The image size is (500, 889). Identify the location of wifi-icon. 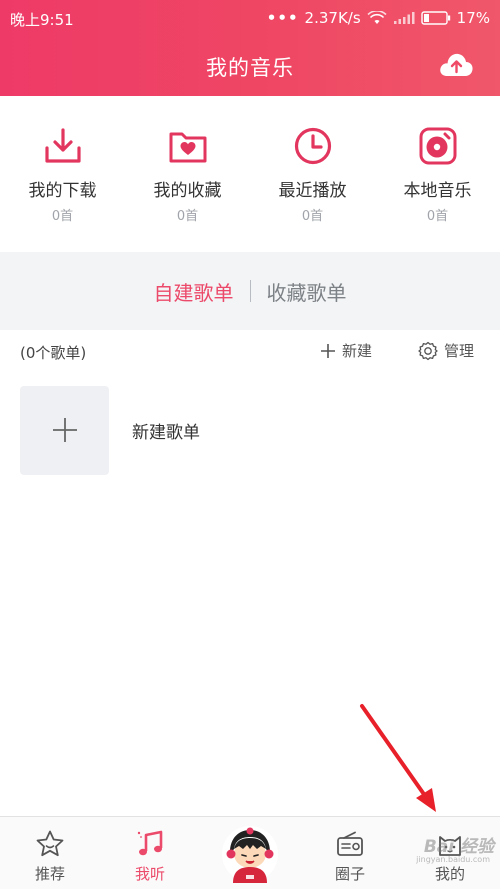
(377, 18).